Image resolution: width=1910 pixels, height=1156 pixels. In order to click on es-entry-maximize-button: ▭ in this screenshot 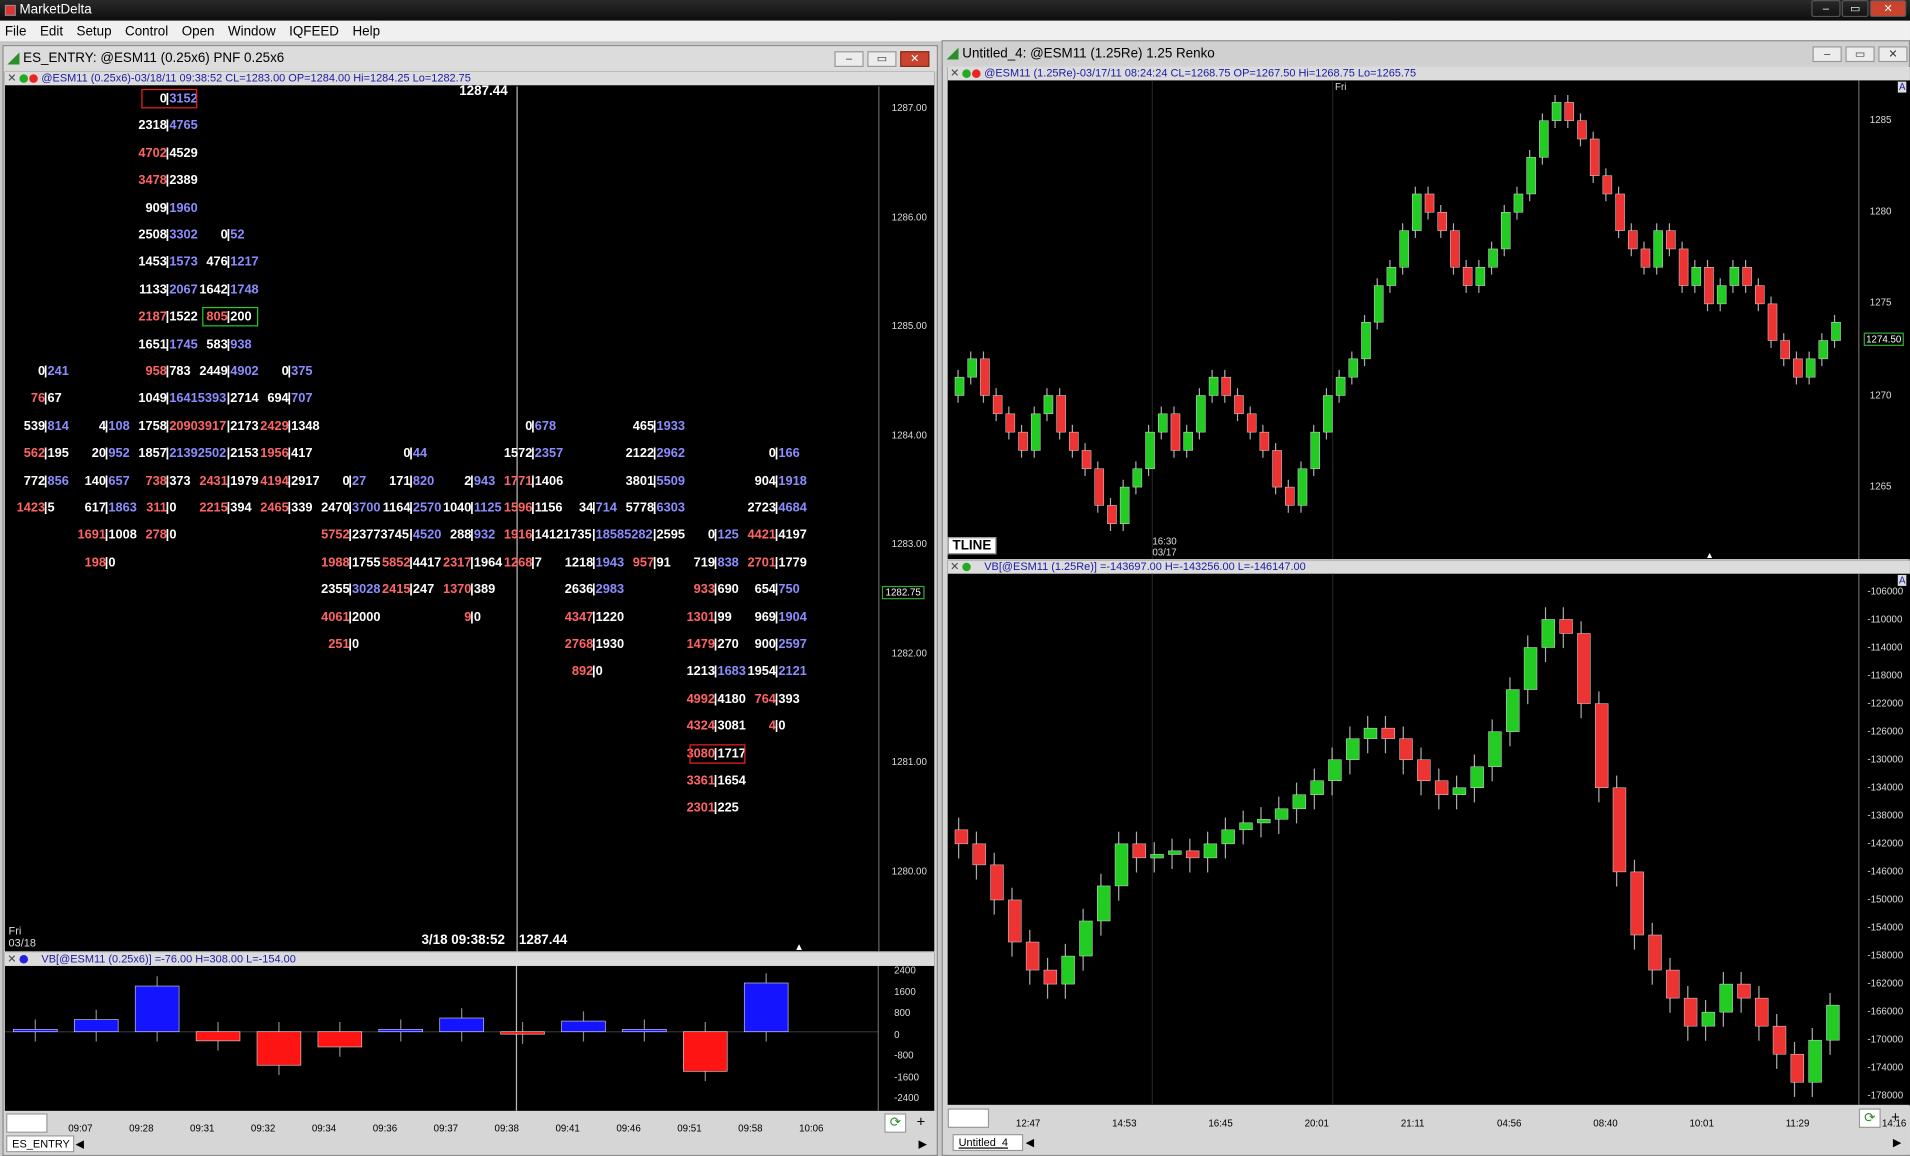, I will do `click(882, 59)`.